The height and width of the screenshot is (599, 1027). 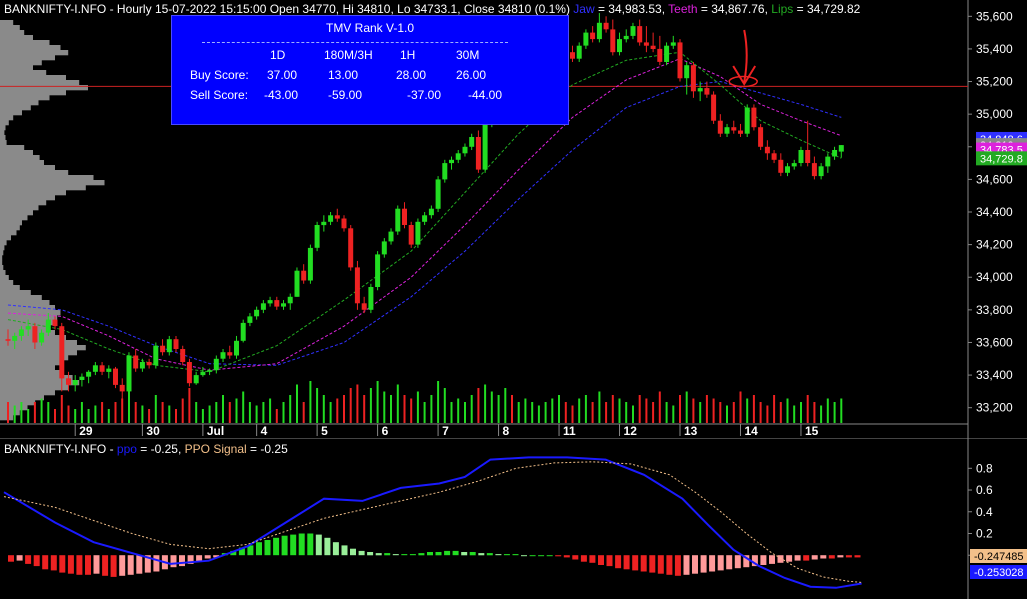 I want to click on time-tick-label: 8, so click(x=506, y=431).